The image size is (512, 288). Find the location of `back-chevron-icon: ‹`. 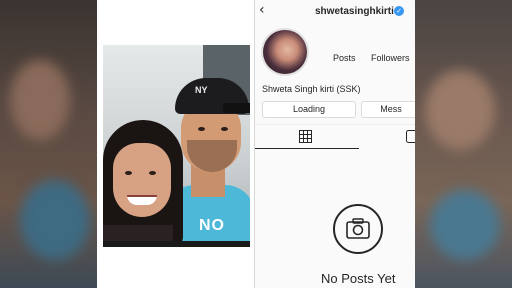

back-chevron-icon: ‹ is located at coordinates (262, 10).